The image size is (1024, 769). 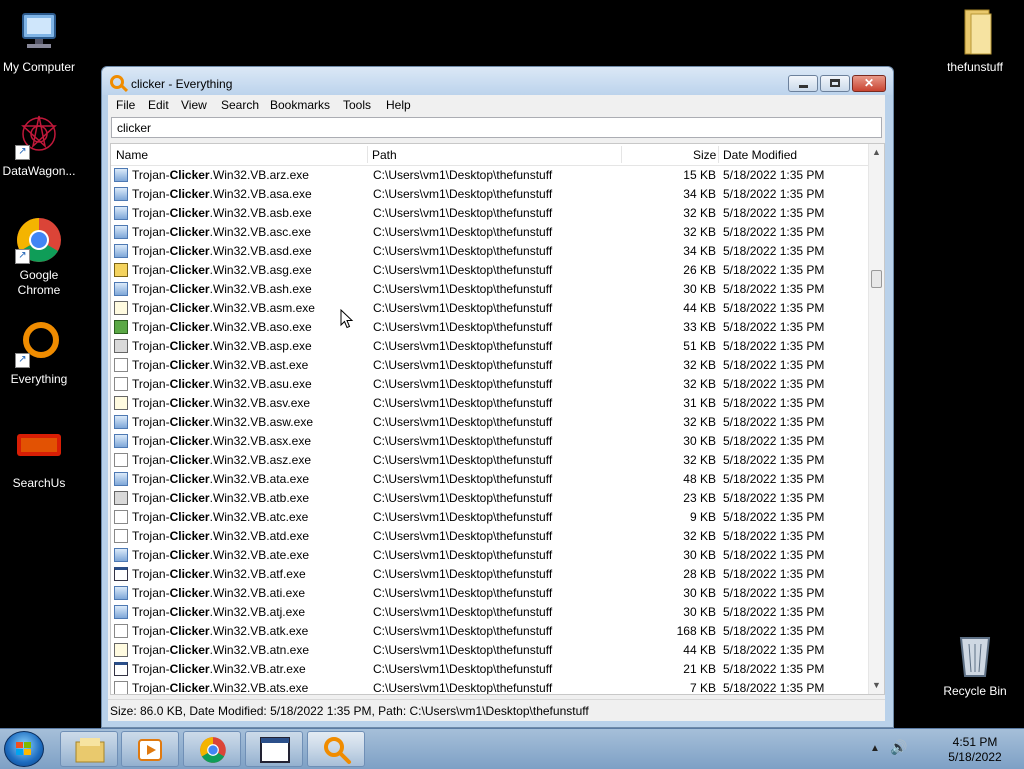 I want to click on file-size: 31 KB, so click(x=699, y=403).